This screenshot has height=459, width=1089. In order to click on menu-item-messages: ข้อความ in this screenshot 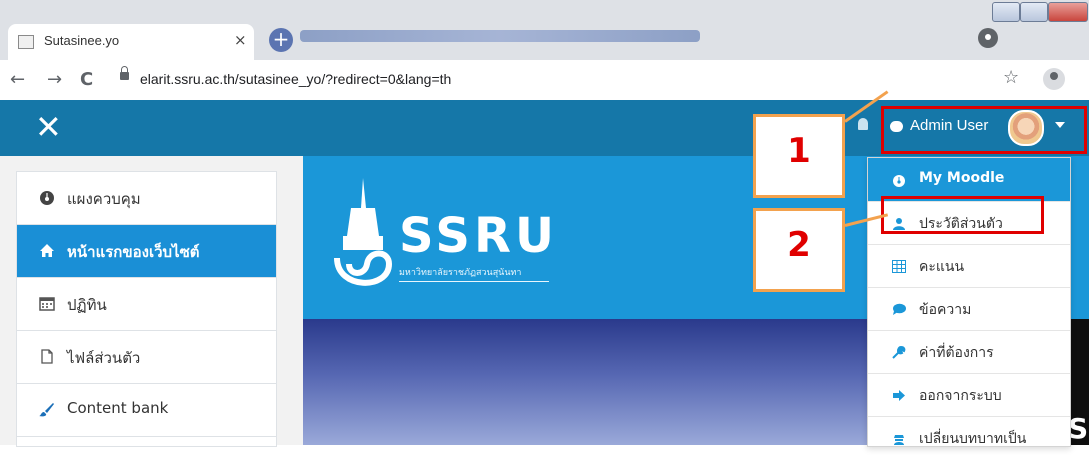, I will do `click(969, 309)`.